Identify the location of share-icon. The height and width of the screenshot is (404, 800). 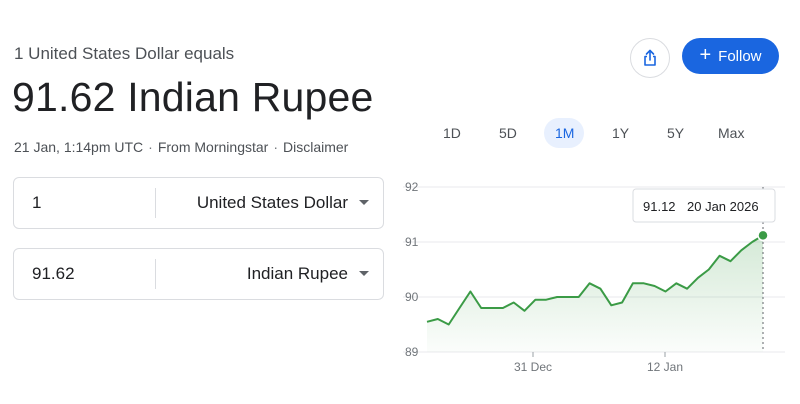
(650, 57).